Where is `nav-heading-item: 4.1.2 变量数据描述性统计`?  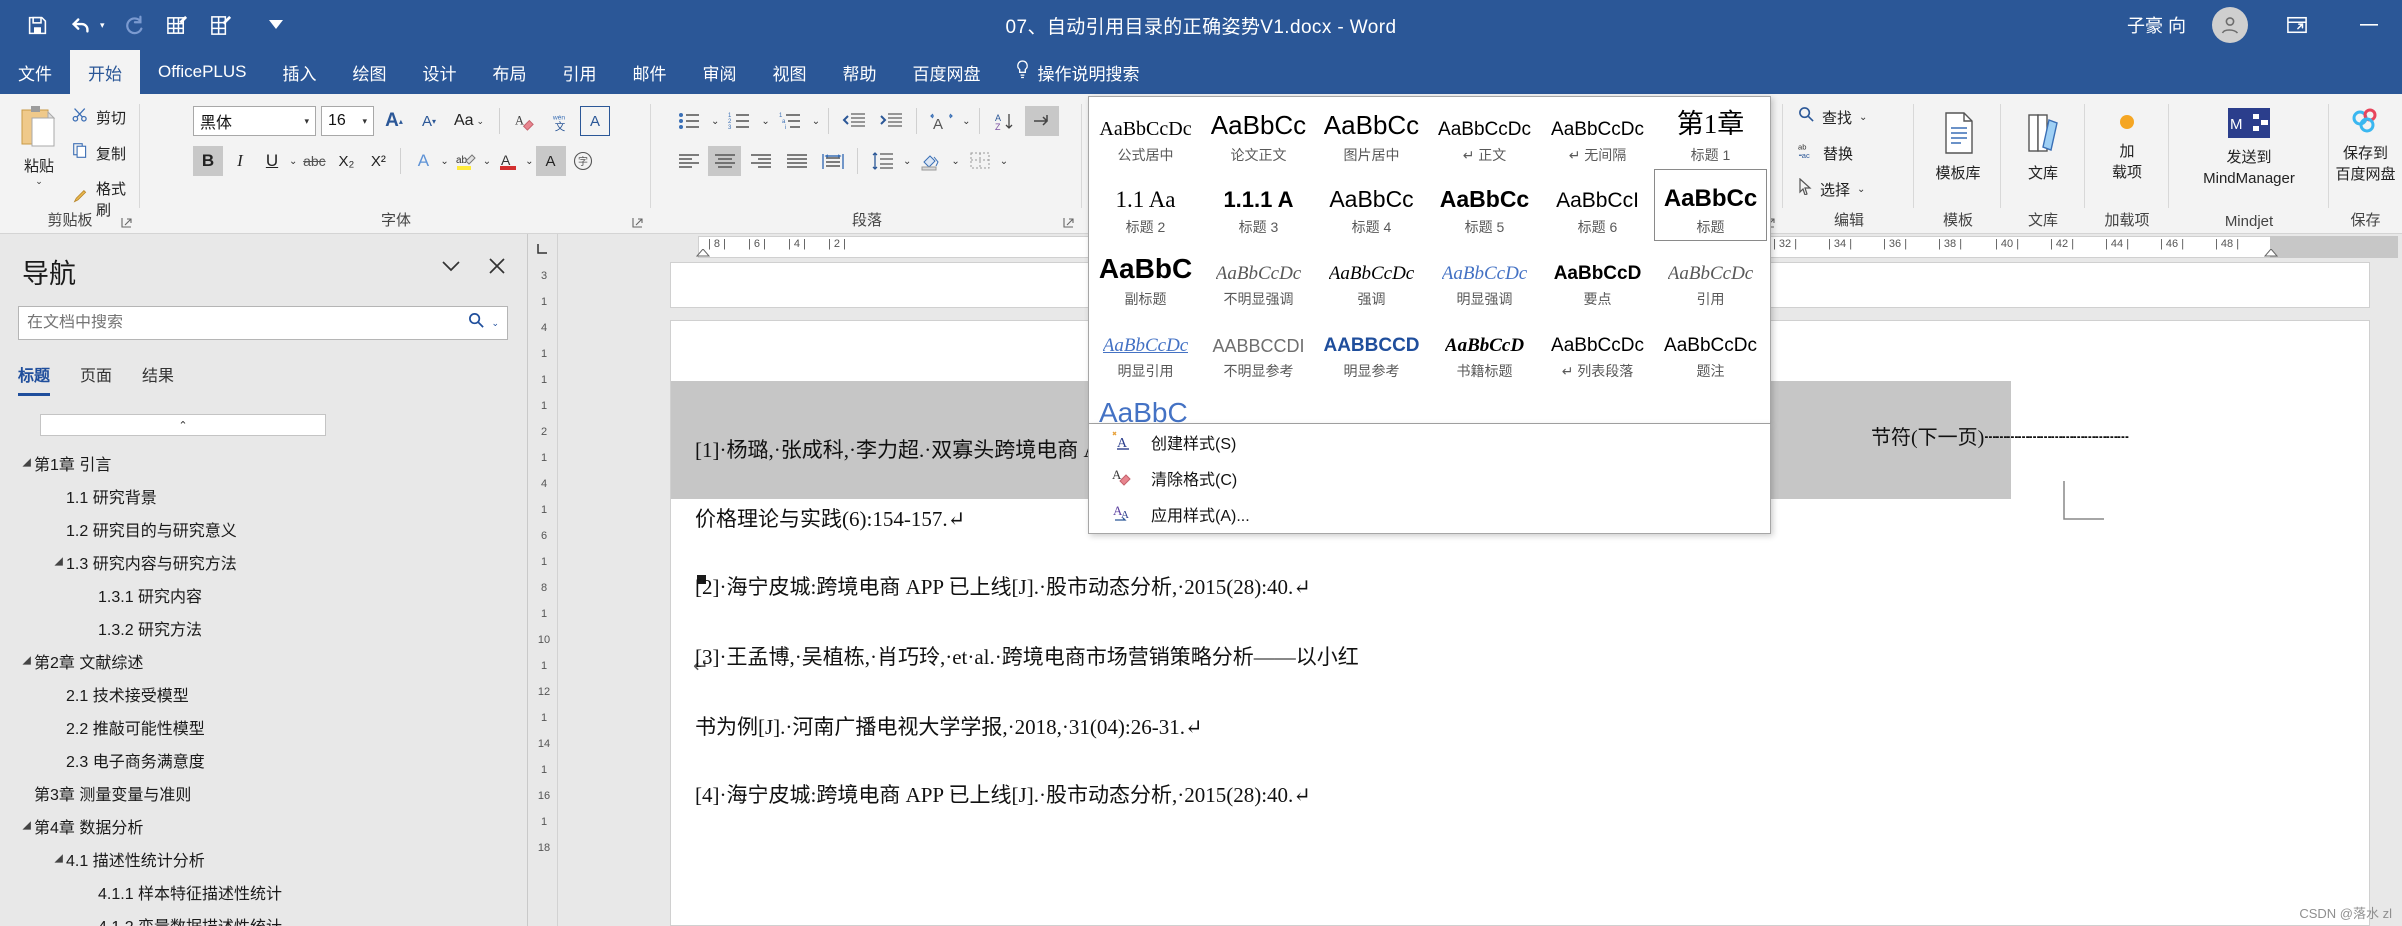
nav-heading-item: 4.1.2 变量数据描述性统计 is located at coordinates (266, 917).